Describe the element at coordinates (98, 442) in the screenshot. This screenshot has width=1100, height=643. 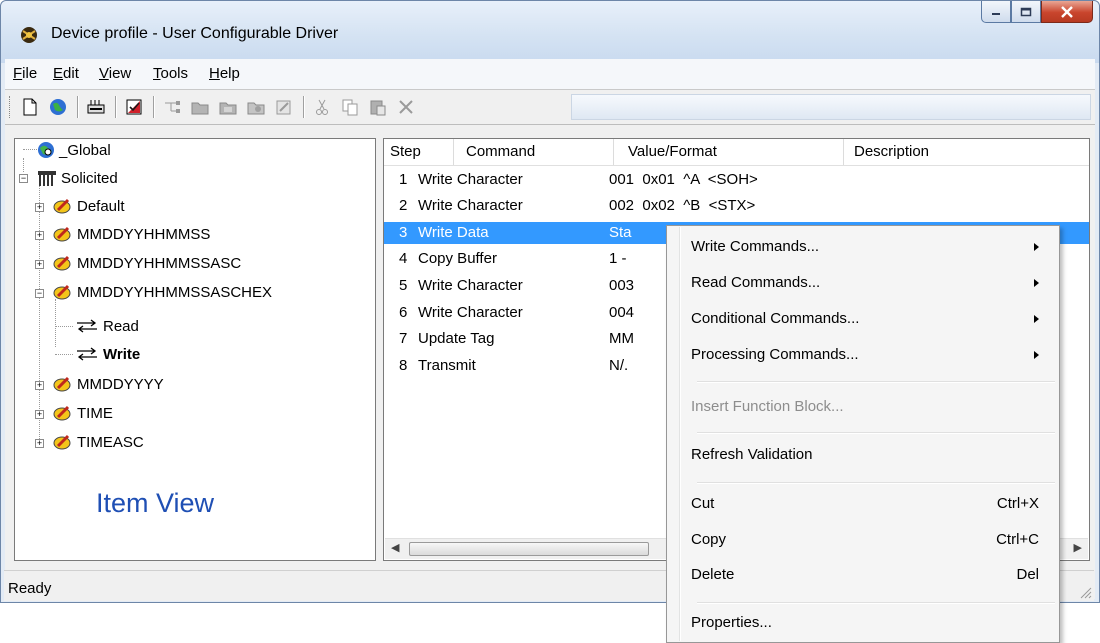
I see `tree-item-timeasc: TIMEASC` at that location.